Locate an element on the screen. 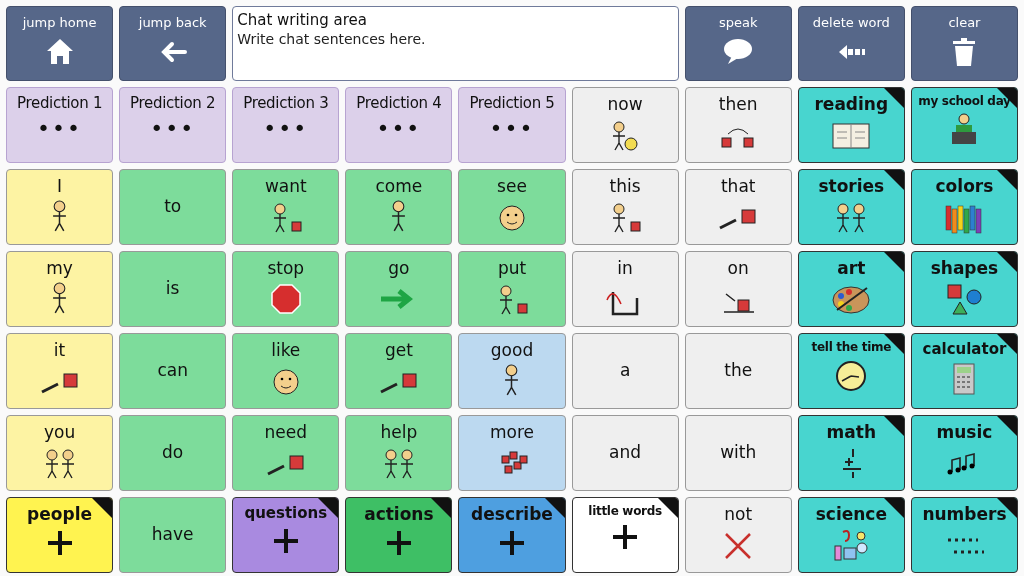 This screenshot has width=1024, height=576. prediction-button: Prediction 3 ••• is located at coordinates (286, 125).